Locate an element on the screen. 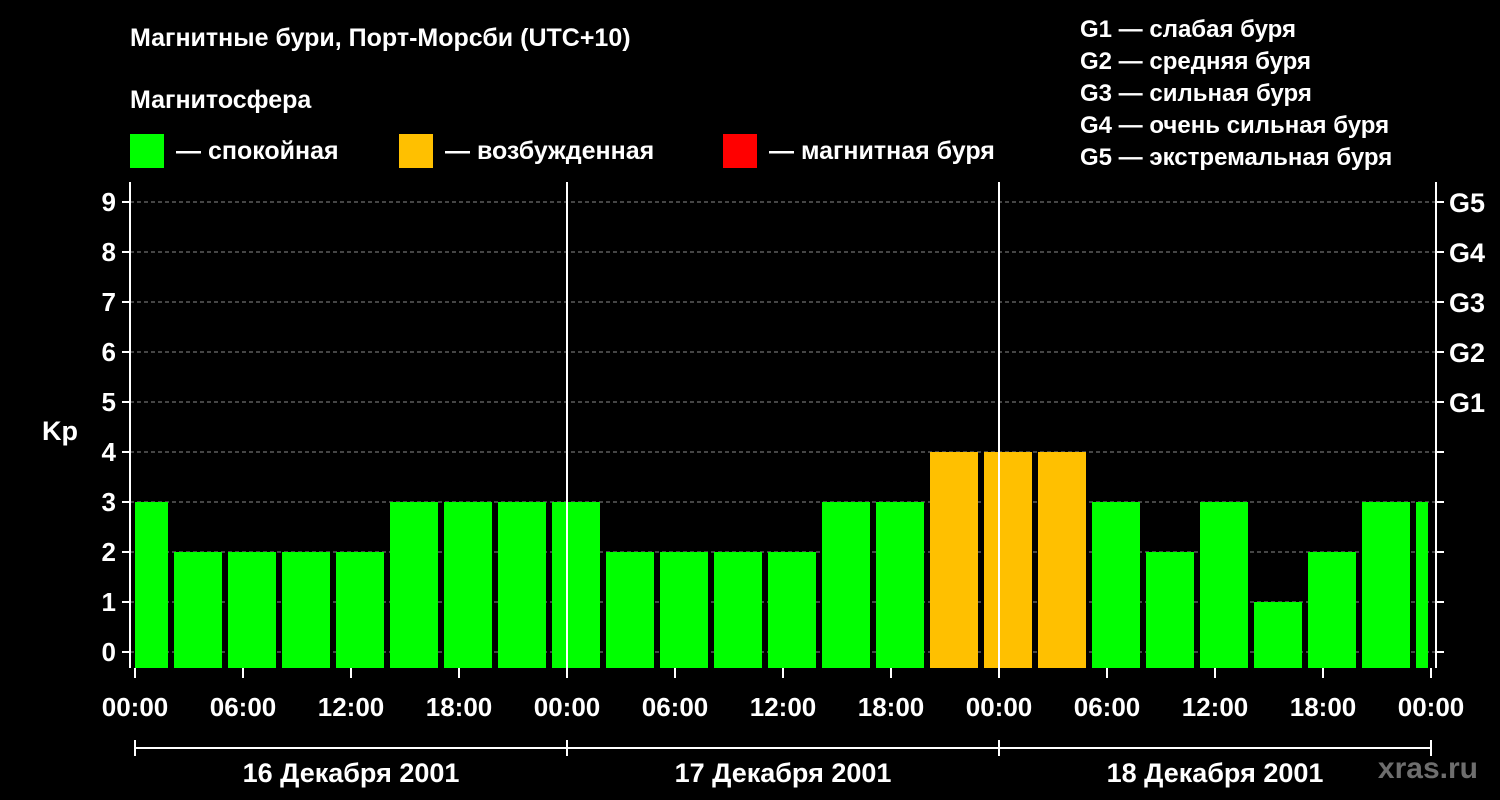 The width and height of the screenshot is (1500, 800). y-tick-label: 4 is located at coordinates (109, 452).